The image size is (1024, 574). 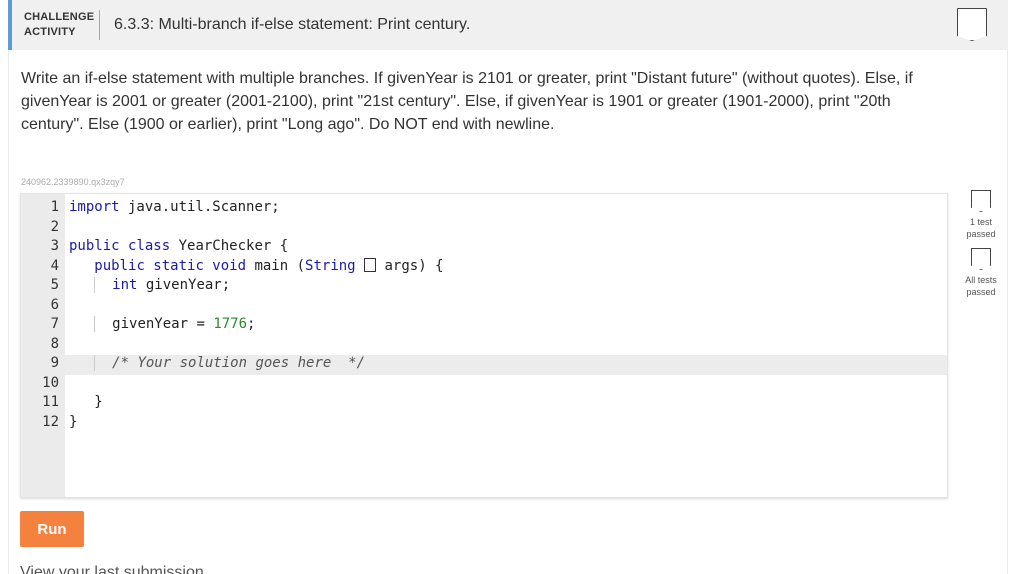 I want to click on line-number: 4, so click(x=54, y=265).